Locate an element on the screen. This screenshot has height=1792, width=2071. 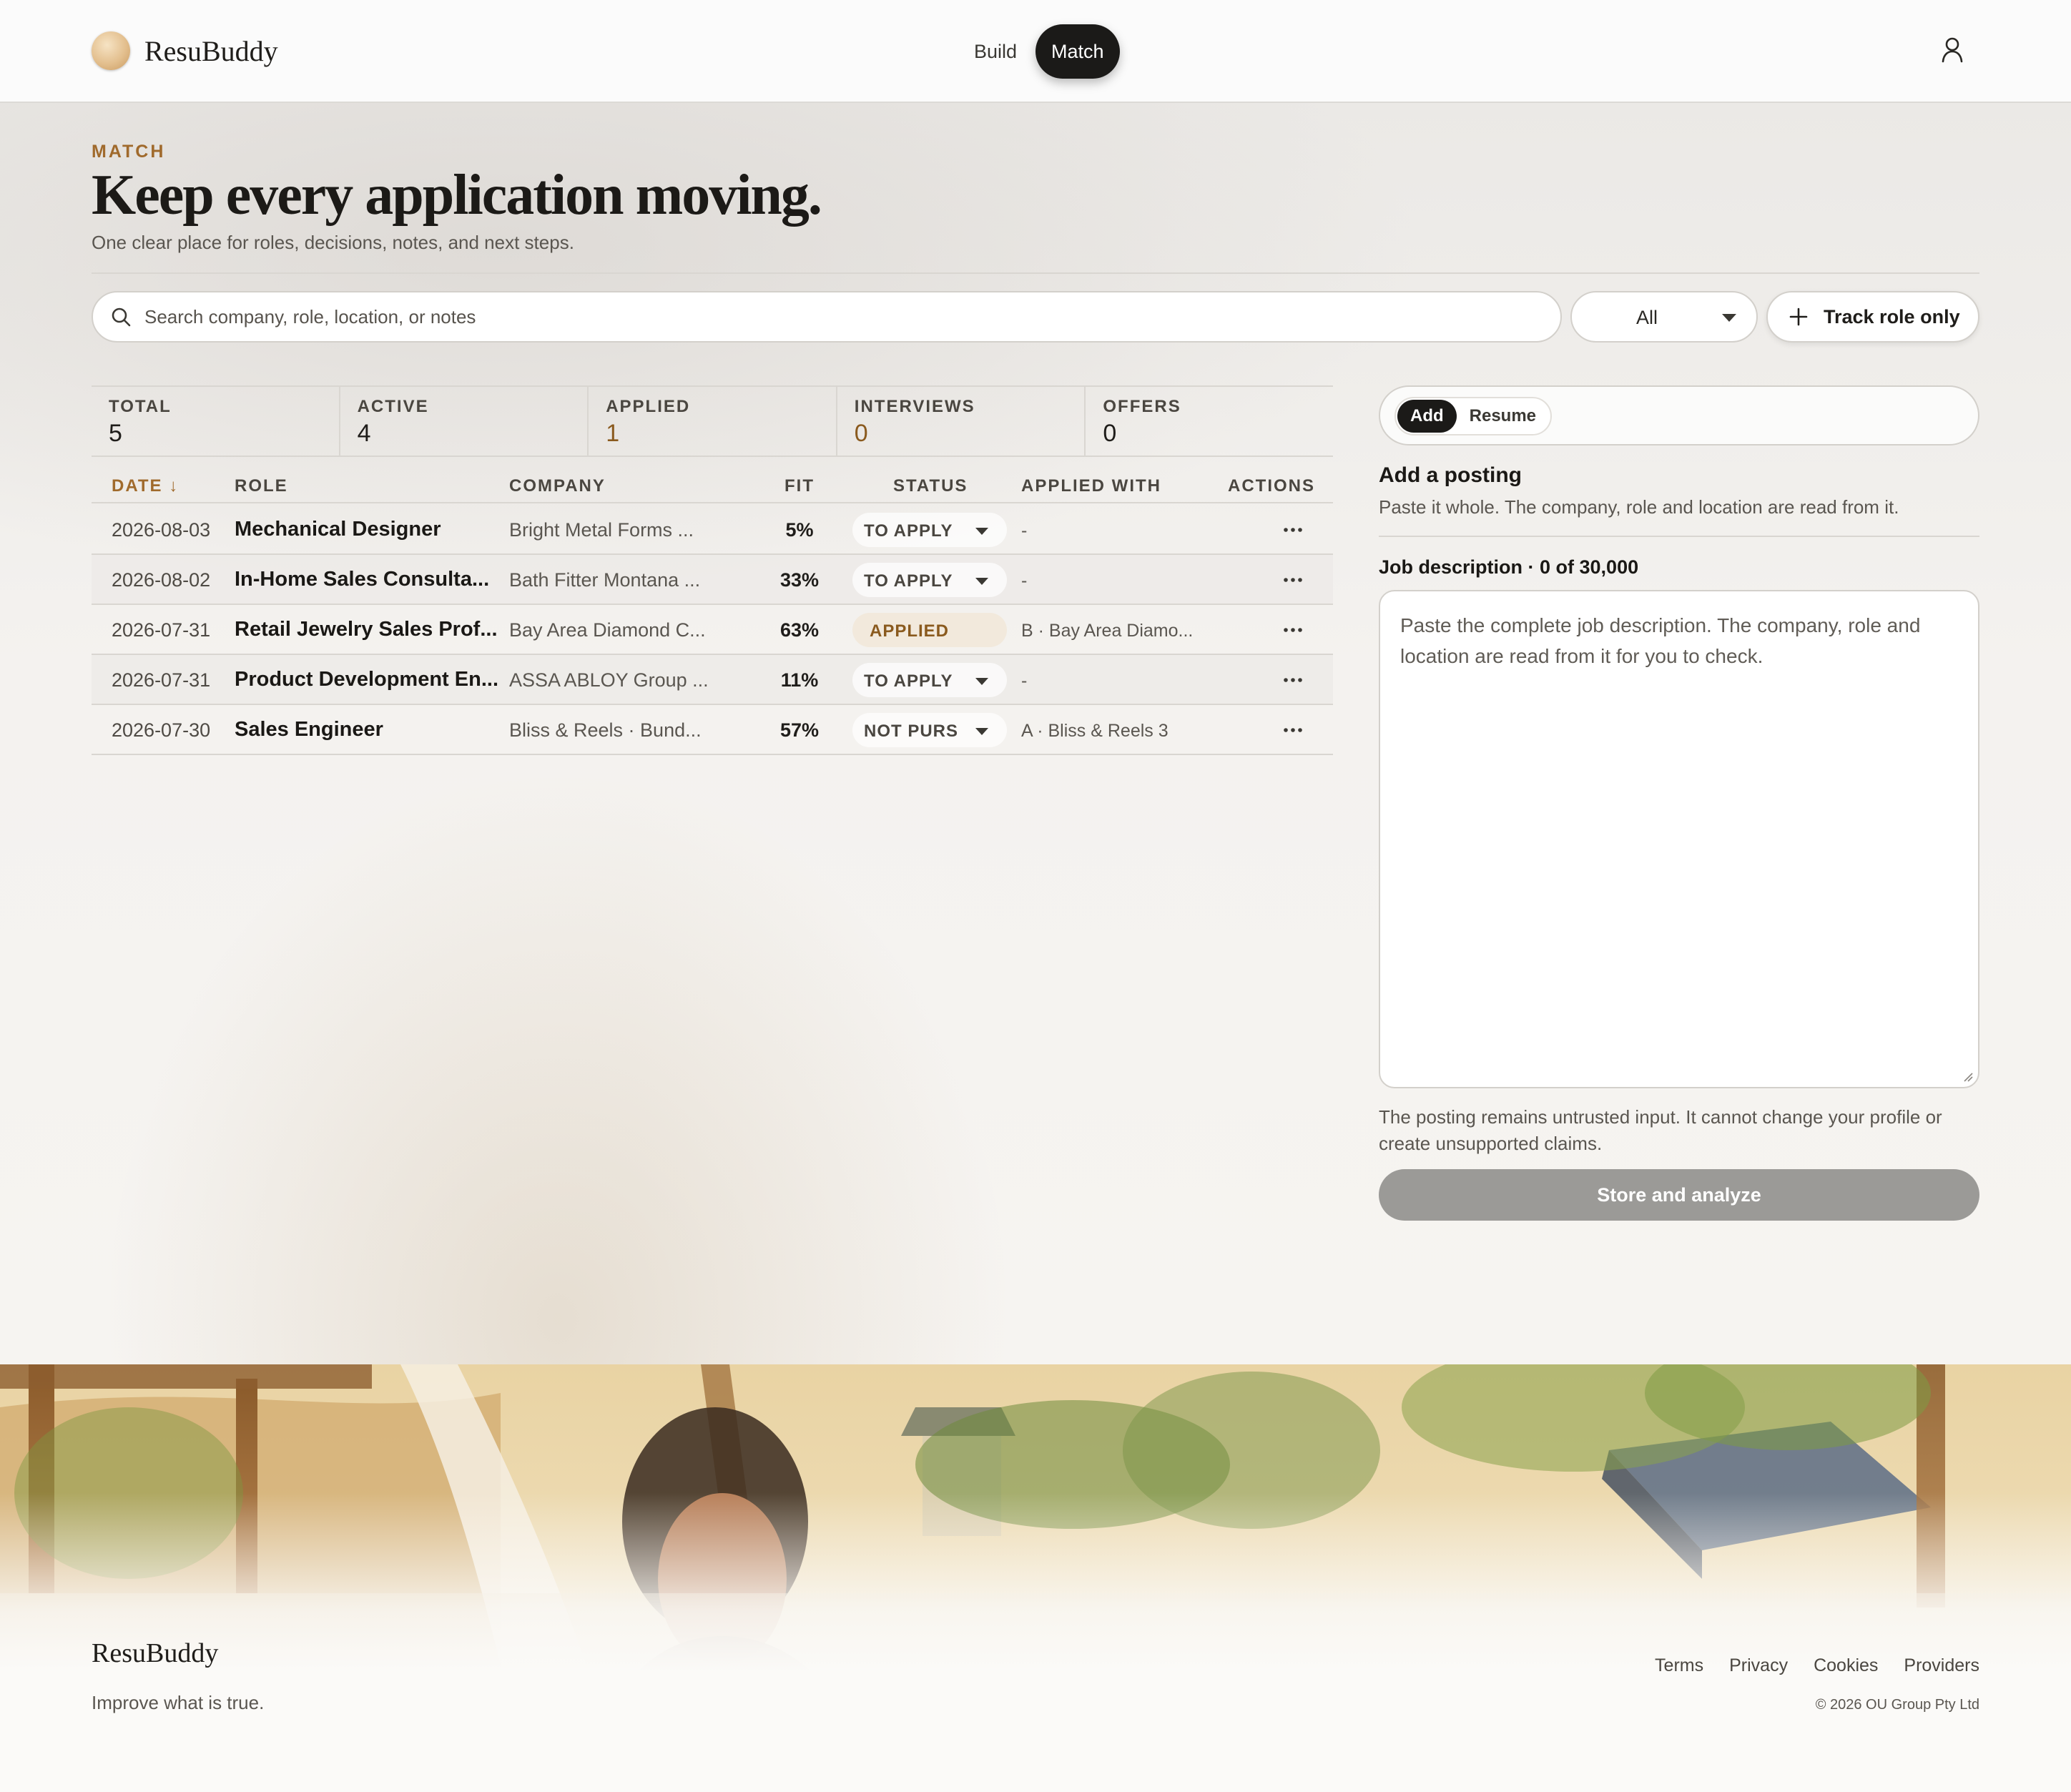
brand: ResuBuddy is located at coordinates (185, 50).